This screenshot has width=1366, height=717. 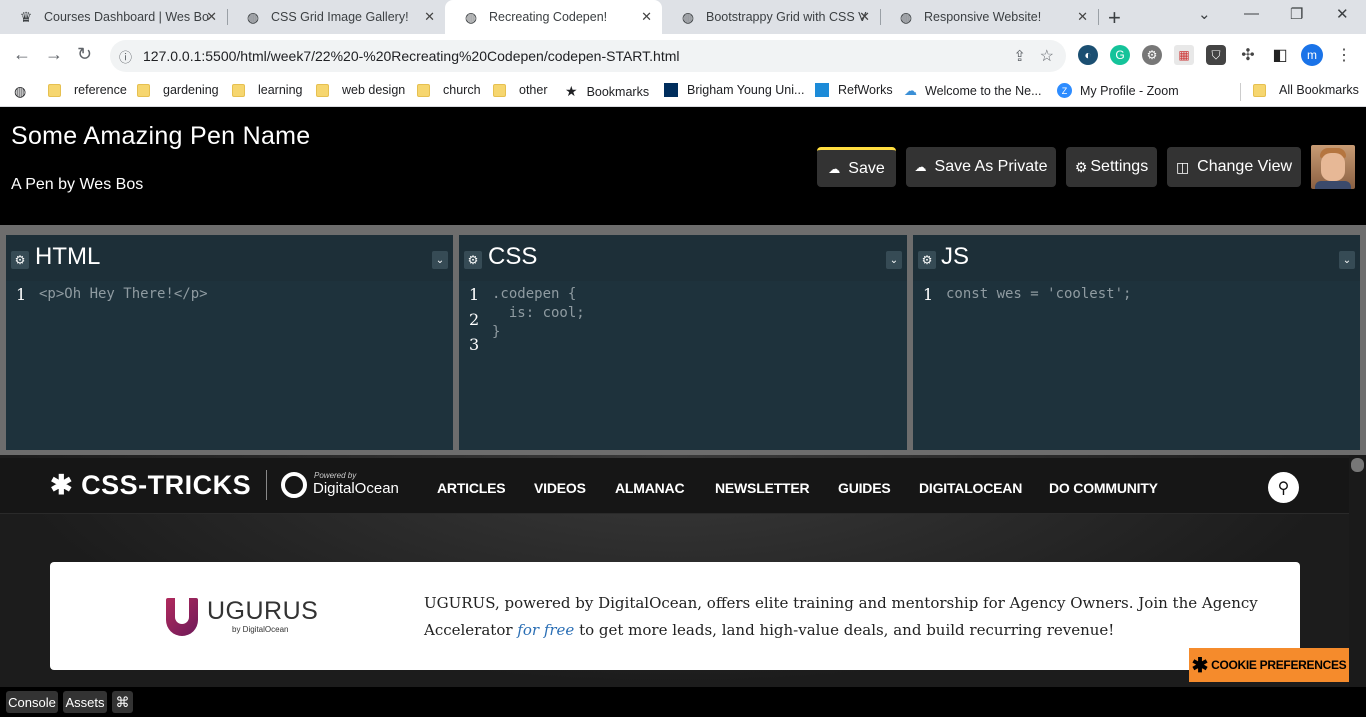 What do you see at coordinates (263, 611) in the screenshot?
I see `ad-brand: UGURUS` at bounding box center [263, 611].